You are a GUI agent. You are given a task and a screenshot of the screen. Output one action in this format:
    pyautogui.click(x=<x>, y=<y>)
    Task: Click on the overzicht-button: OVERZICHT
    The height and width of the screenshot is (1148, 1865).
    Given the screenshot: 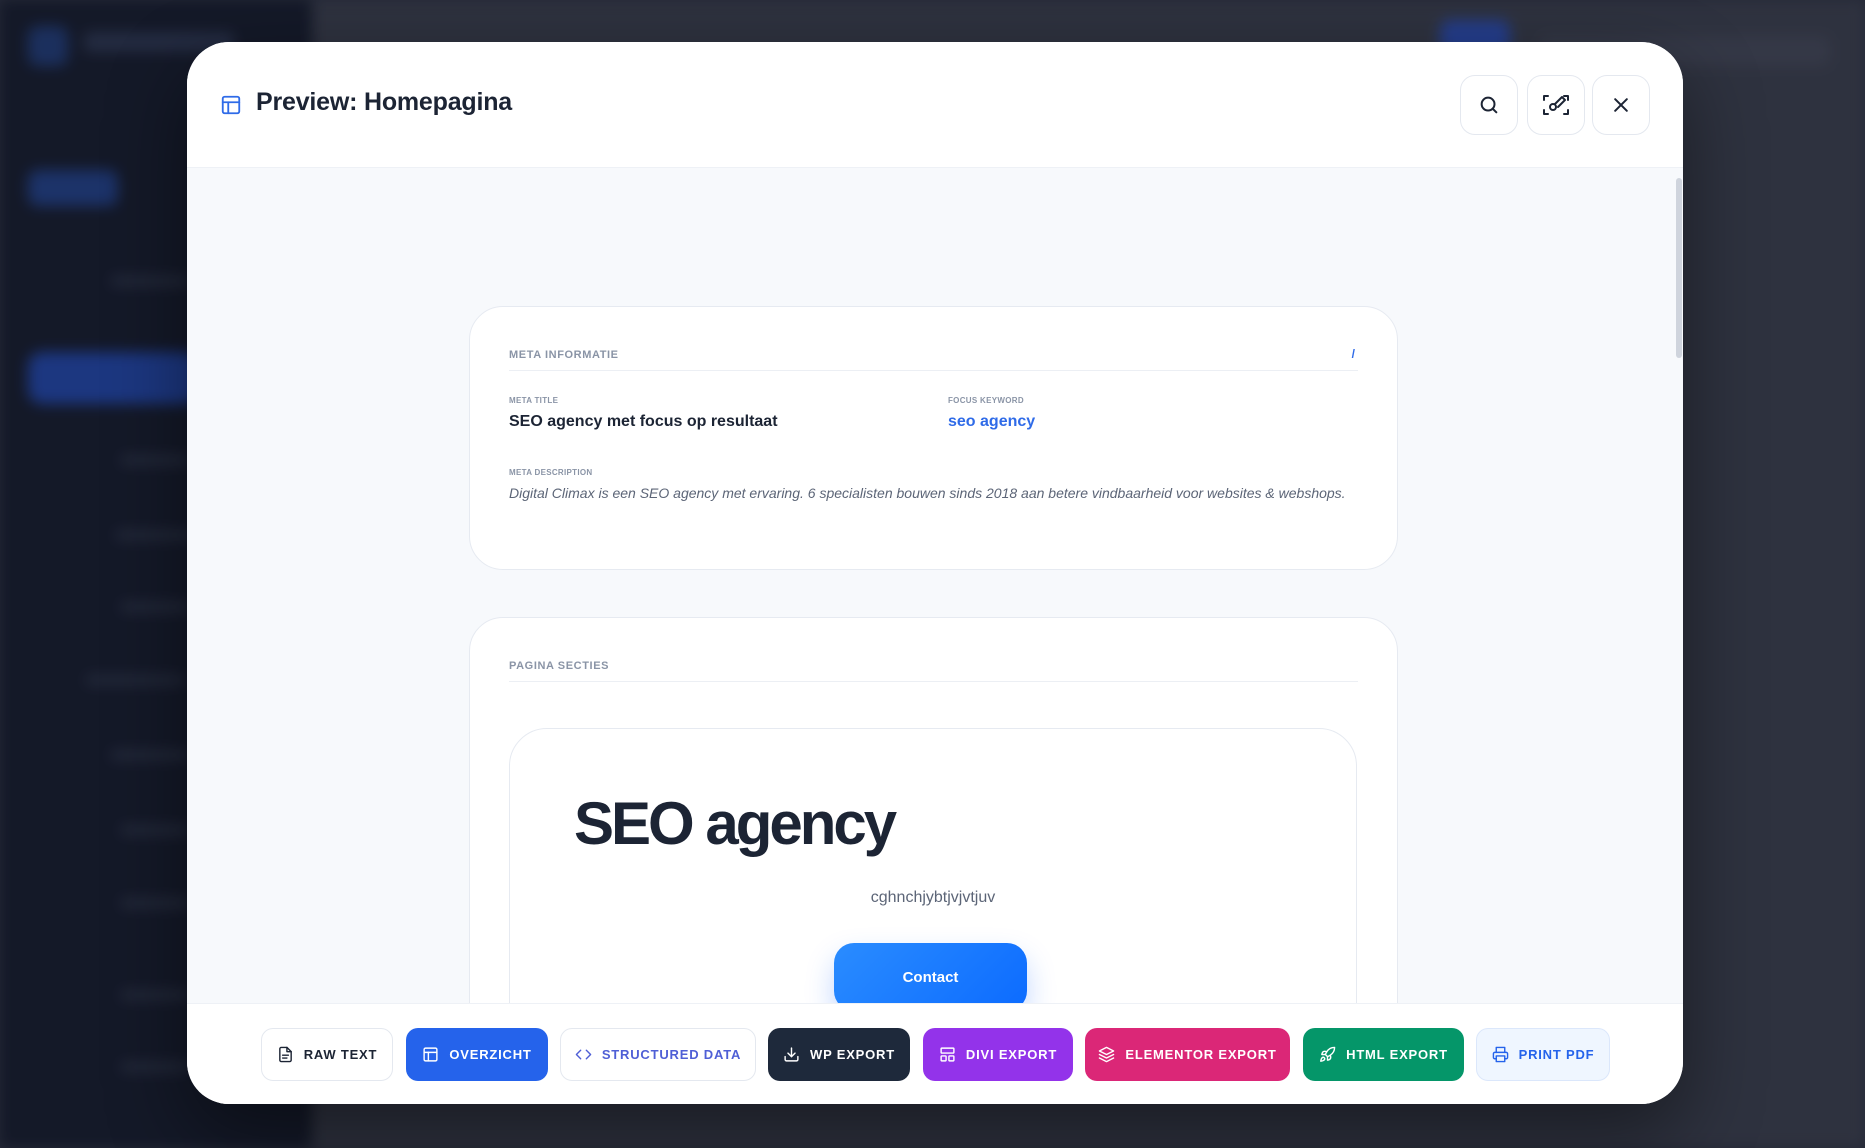 What is the action you would take?
    pyautogui.click(x=477, y=1054)
    